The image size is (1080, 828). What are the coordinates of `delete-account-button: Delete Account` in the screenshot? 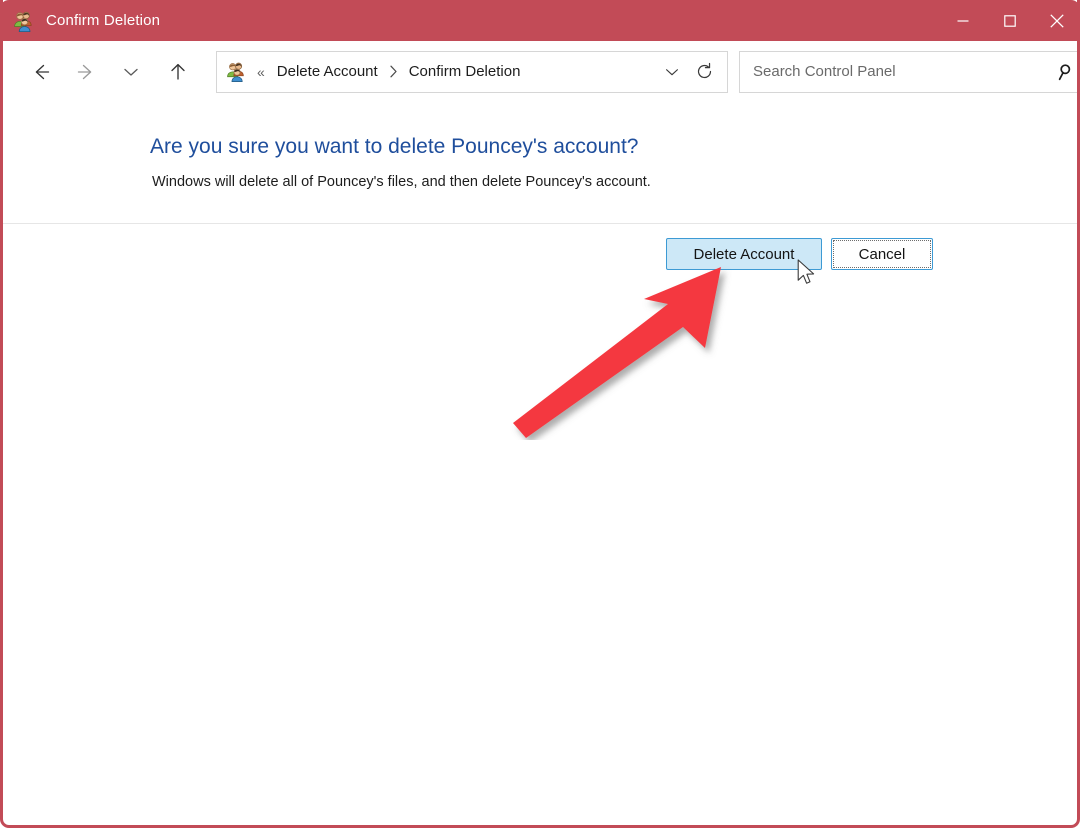 It's located at (744, 254).